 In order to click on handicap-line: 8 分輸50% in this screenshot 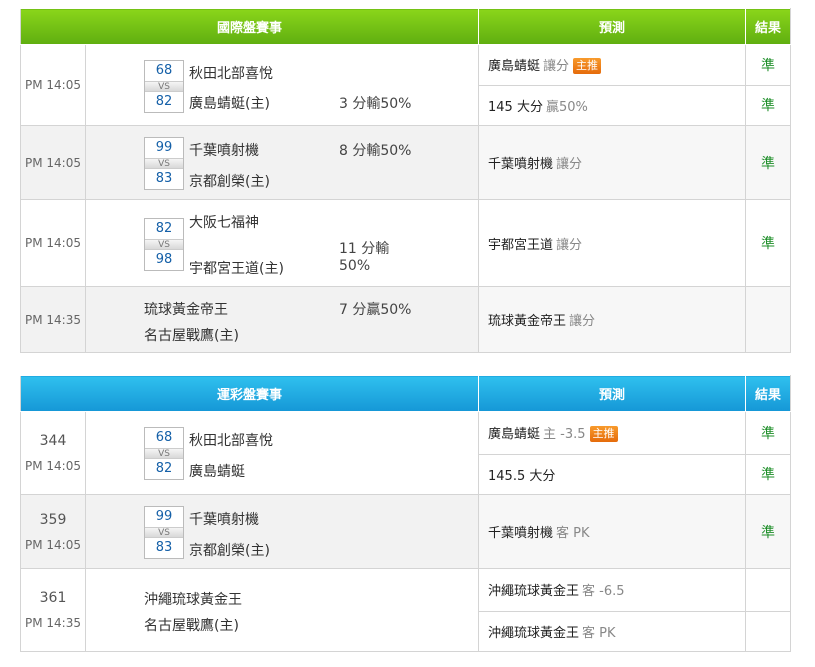, I will do `click(375, 150)`.